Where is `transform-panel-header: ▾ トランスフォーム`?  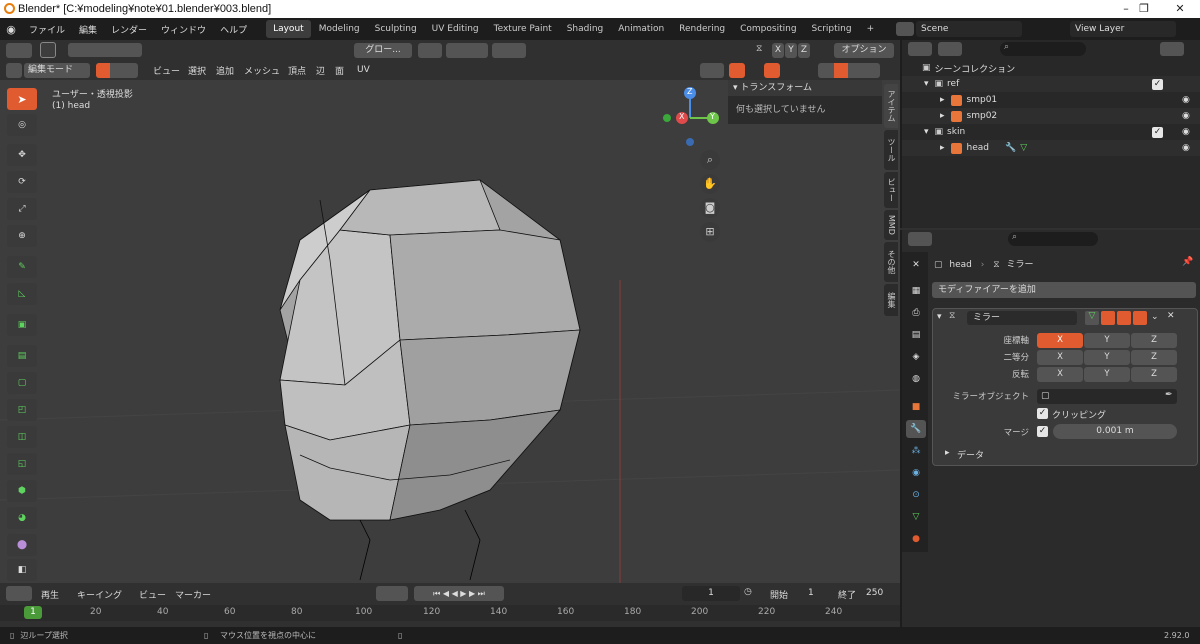 transform-panel-header: ▾ トランスフォーム is located at coordinates (805, 88).